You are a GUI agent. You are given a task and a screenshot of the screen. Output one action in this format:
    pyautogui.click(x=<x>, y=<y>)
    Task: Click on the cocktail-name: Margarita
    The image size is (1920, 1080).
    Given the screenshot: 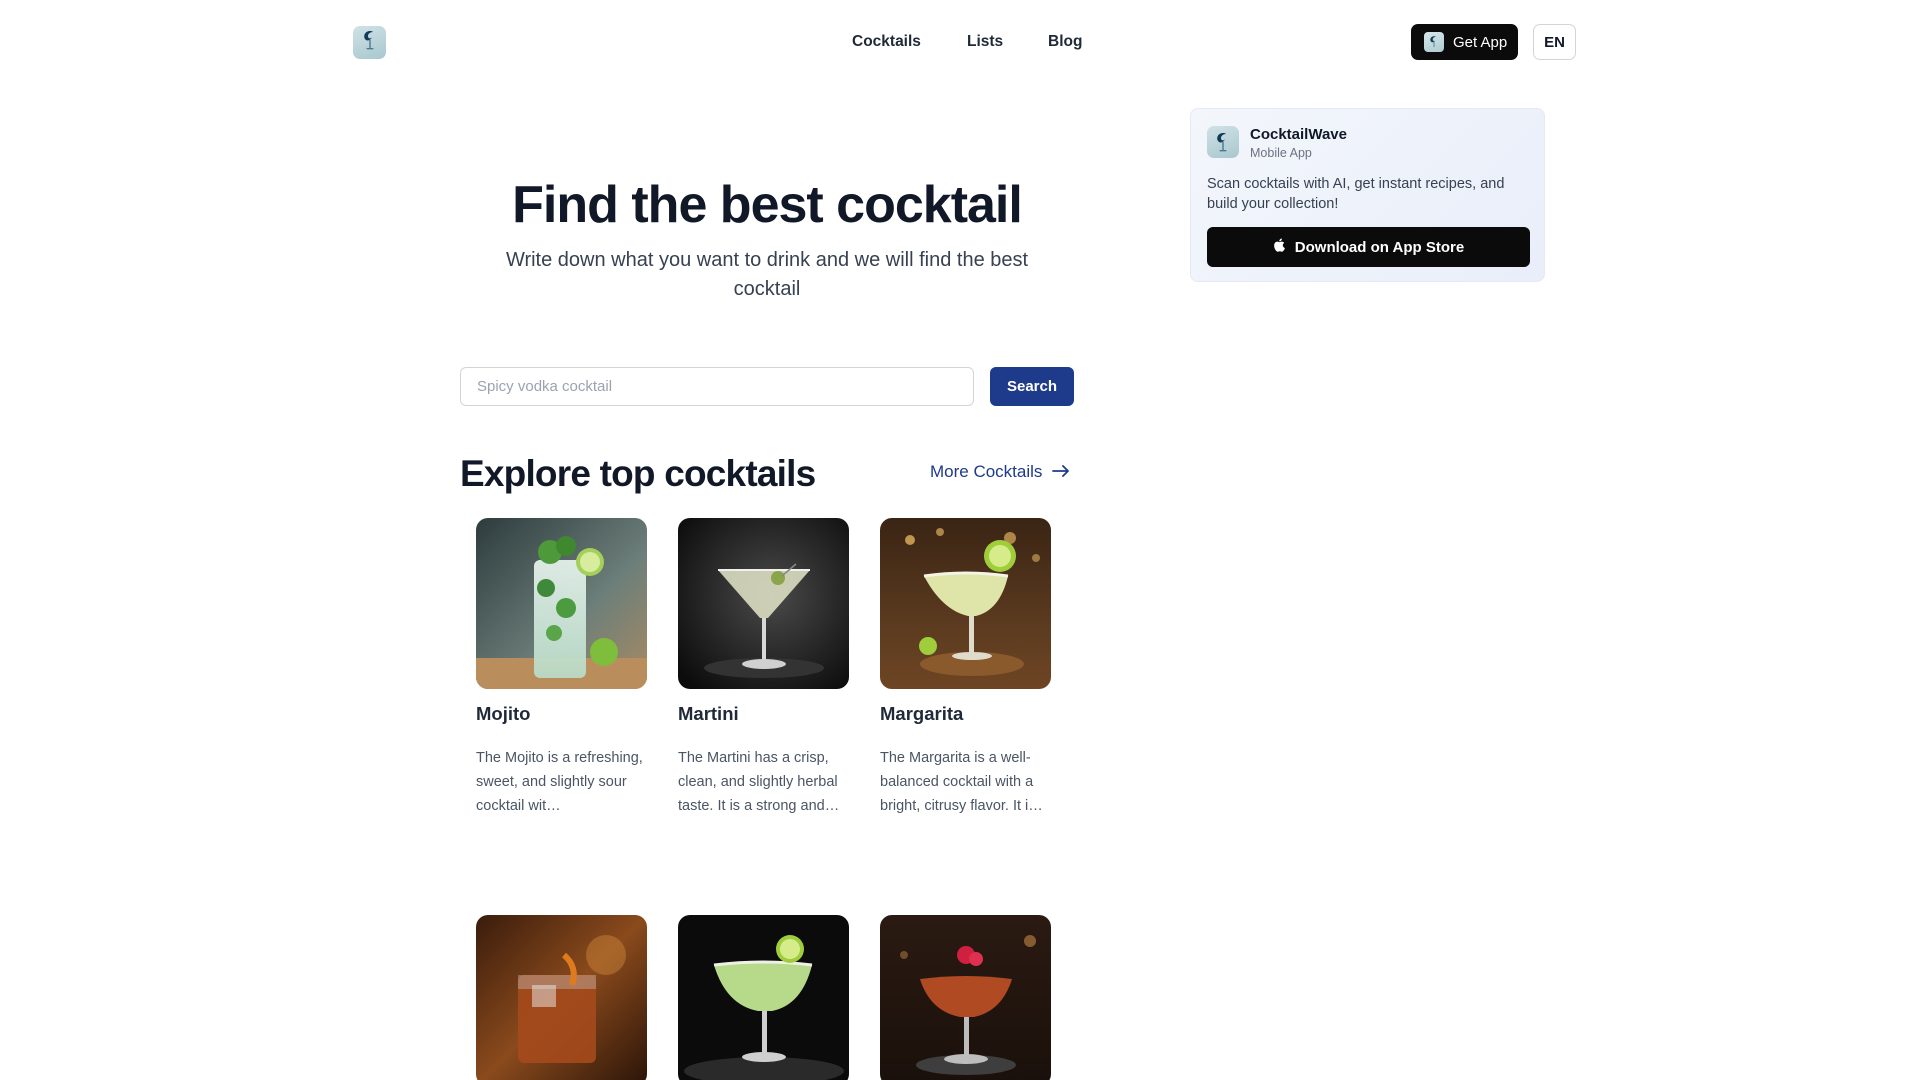 What is the action you would take?
    pyautogui.click(x=965, y=714)
    